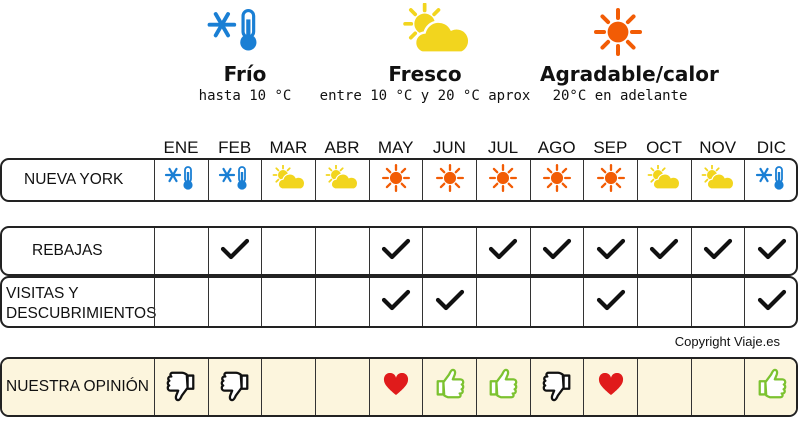 The height and width of the screenshot is (422, 800). Describe the element at coordinates (503, 147) in the screenshot. I see `month-label-jul: JUL` at that location.